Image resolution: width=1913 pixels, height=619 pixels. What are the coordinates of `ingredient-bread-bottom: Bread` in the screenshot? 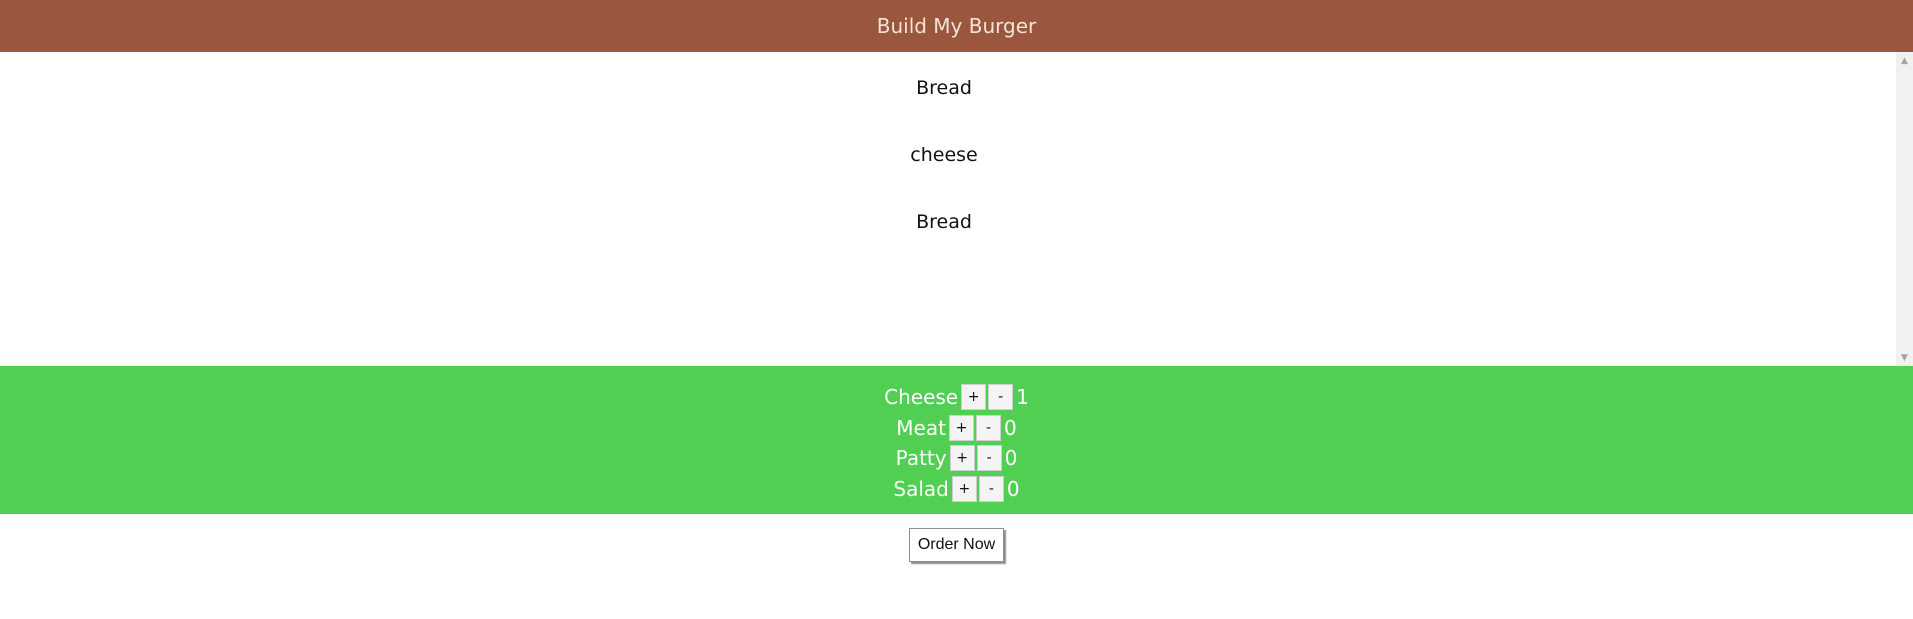 It's located at (944, 222).